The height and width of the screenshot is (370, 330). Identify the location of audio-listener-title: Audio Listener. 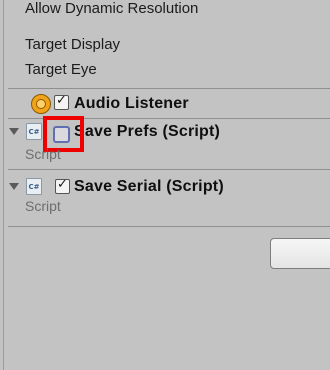
(131, 103).